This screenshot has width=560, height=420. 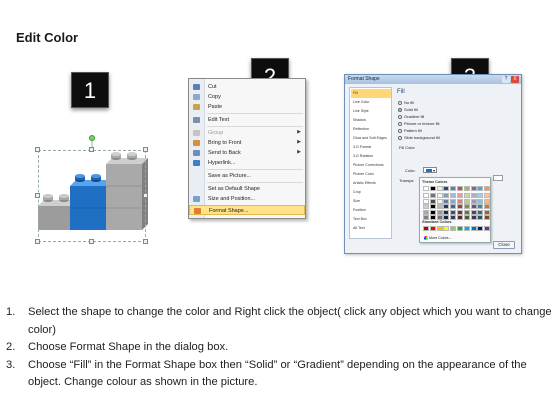 What do you see at coordinates (406, 102) in the screenshot?
I see `option-no-fill: No fill` at bounding box center [406, 102].